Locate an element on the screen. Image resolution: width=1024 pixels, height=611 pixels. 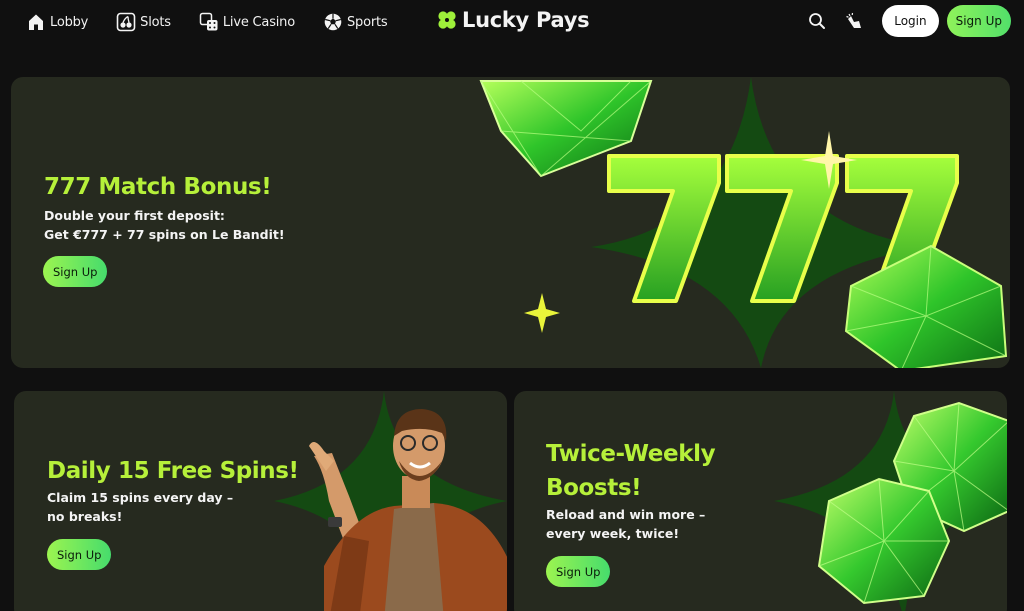
signup-button: Sign Up is located at coordinates (978, 21).